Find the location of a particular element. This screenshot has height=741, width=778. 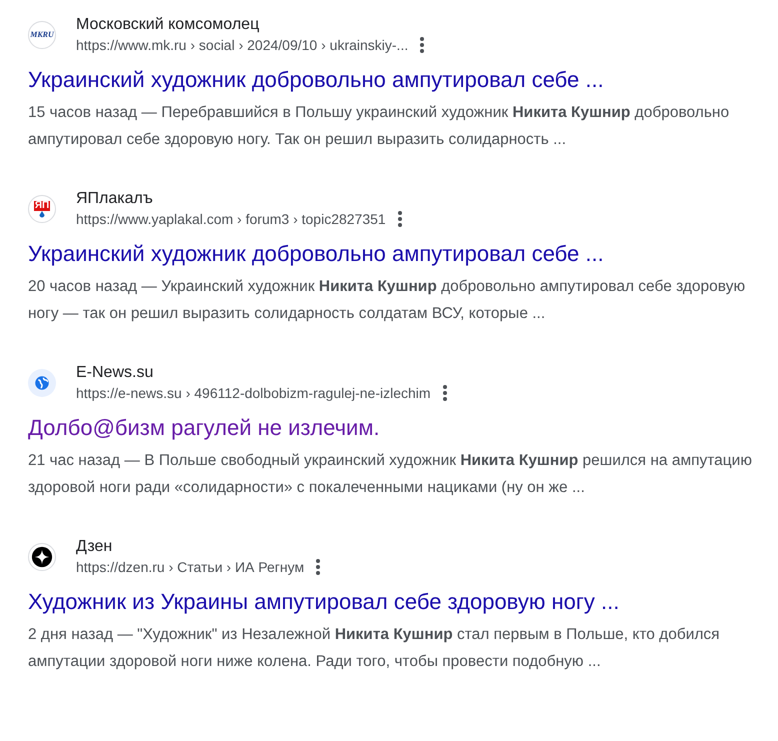

result-url: https://dzen.ru › Статьи › ИА Регнум is located at coordinates (190, 567).